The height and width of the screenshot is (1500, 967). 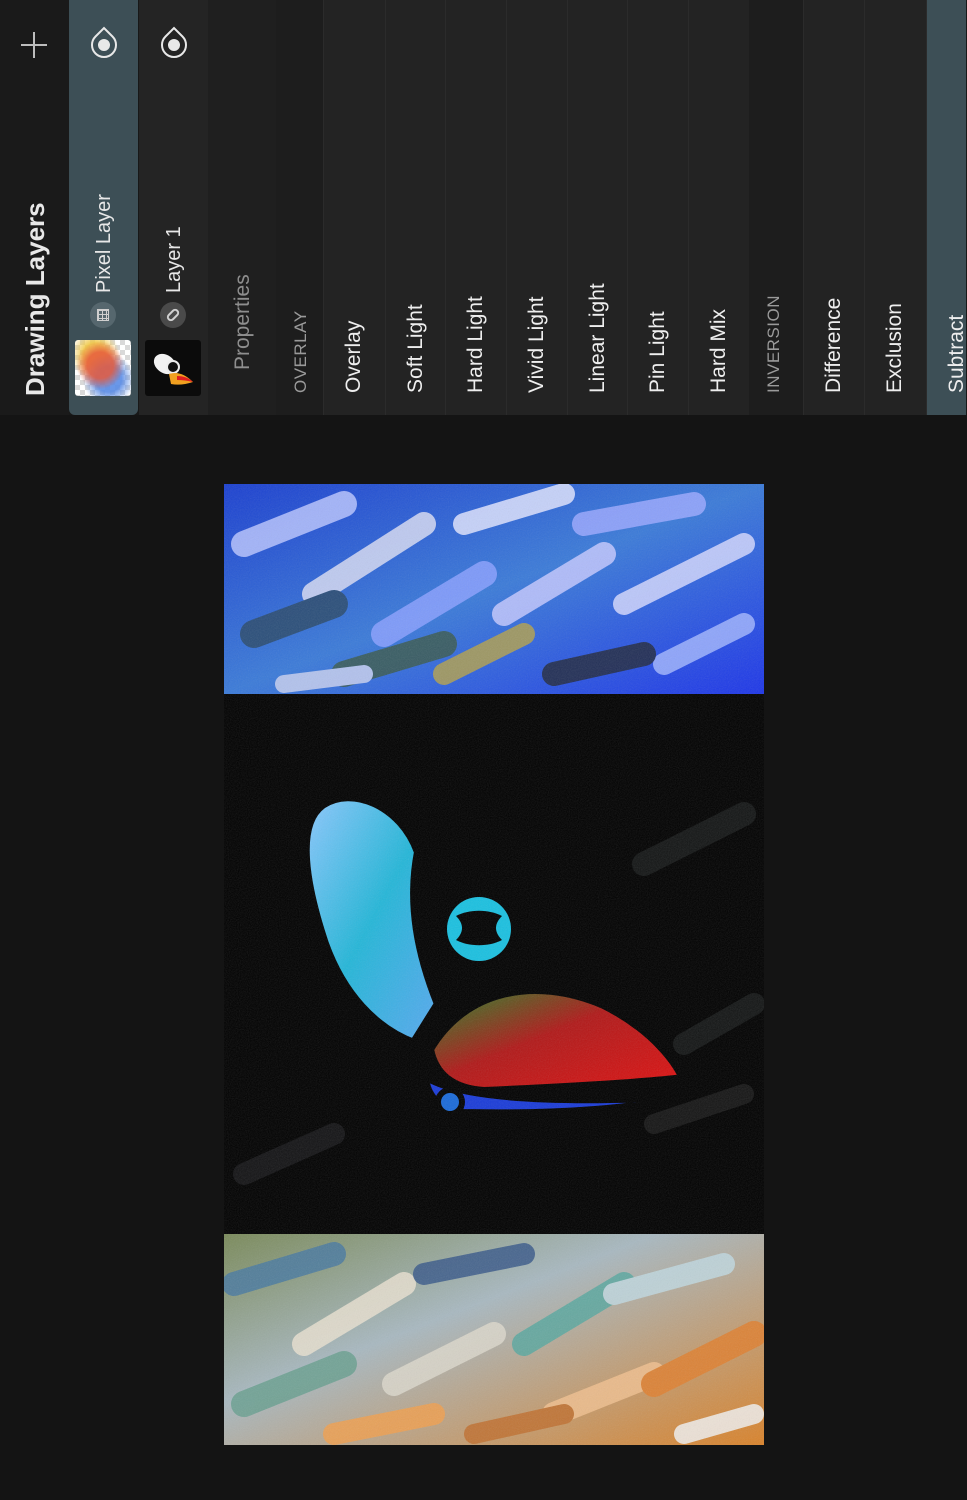 I want to click on blend-mode-label: Hard Light, so click(x=475, y=344).